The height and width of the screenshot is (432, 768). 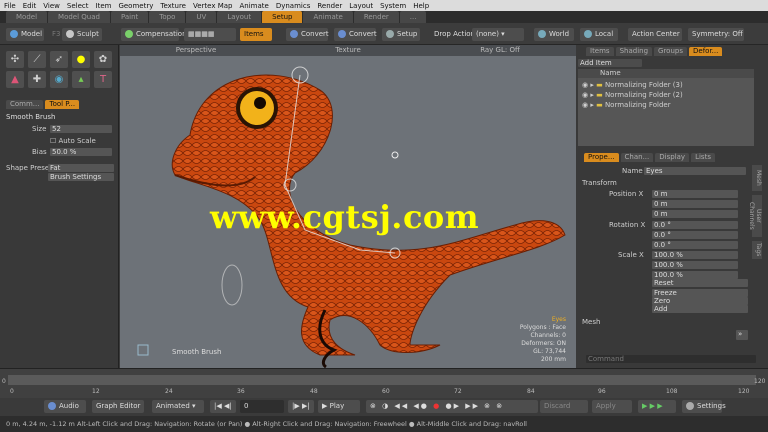 I want to click on sphere-tool-icon: ◉, so click(x=59, y=79).